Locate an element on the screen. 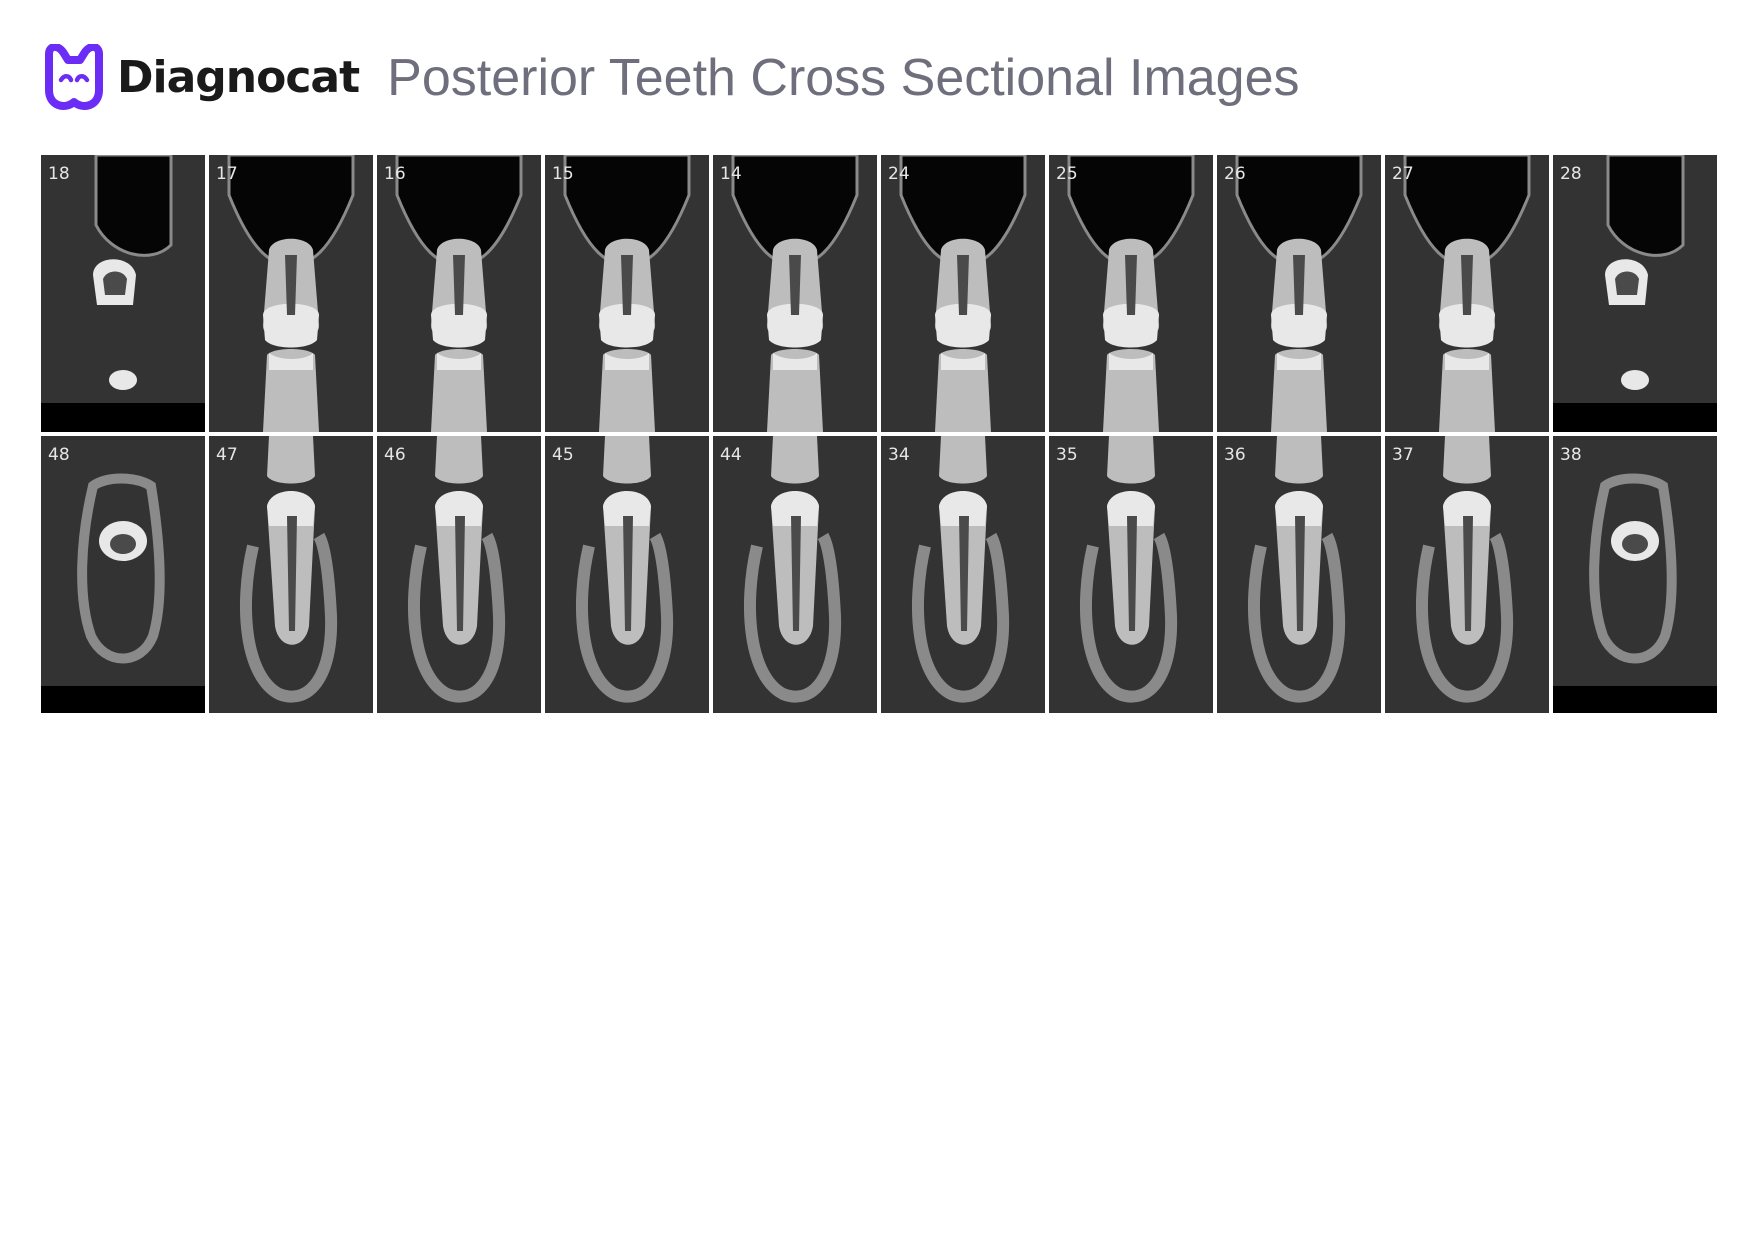 The image size is (1754, 1241). tooth-number-label: 27 is located at coordinates (1403, 174).